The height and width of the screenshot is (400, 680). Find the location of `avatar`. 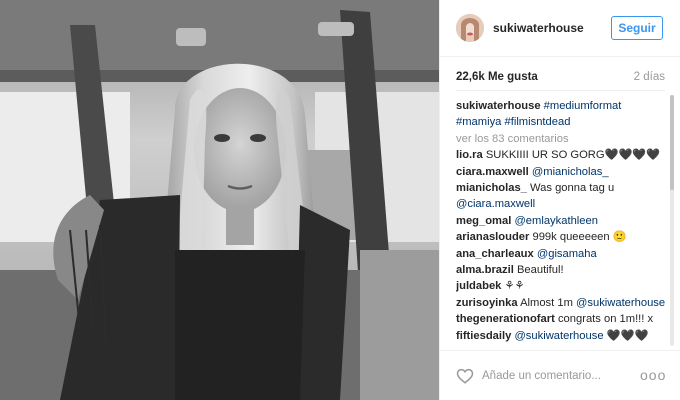

avatar is located at coordinates (470, 28).